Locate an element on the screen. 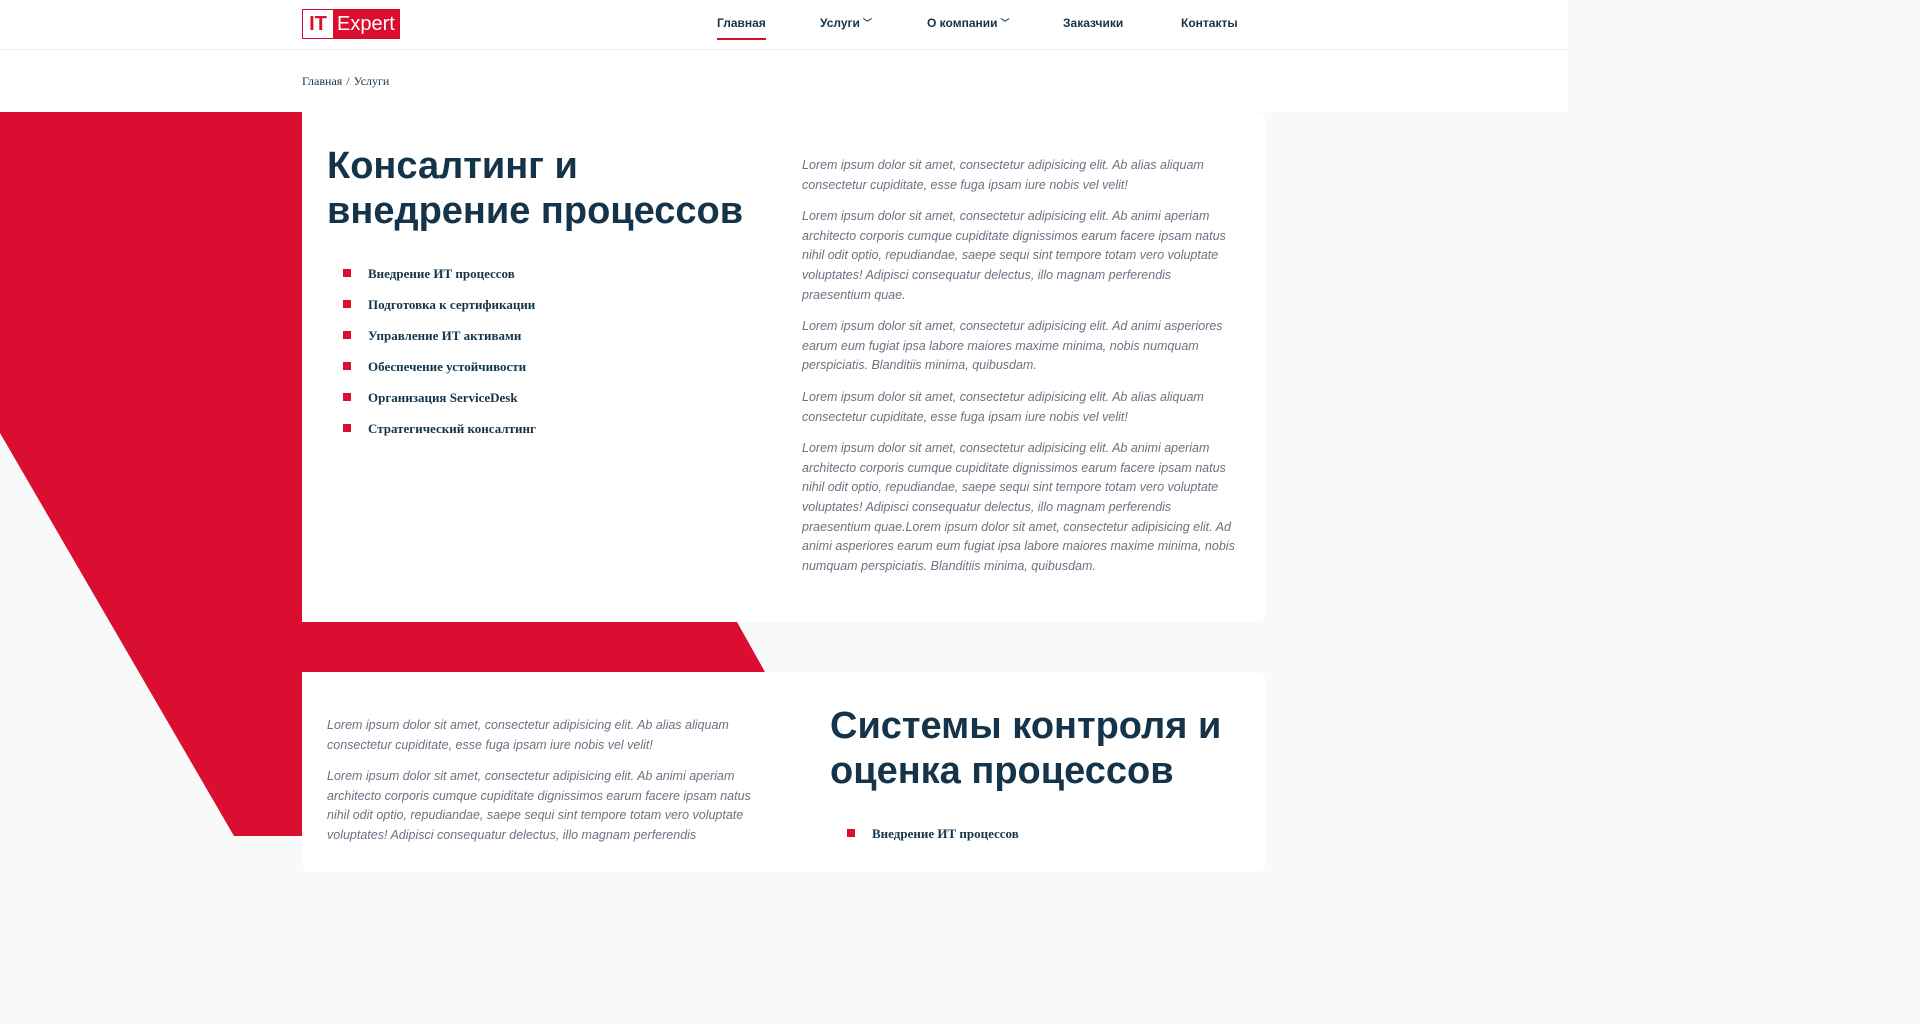  nav-item-label: Услуги is located at coordinates (840, 23).